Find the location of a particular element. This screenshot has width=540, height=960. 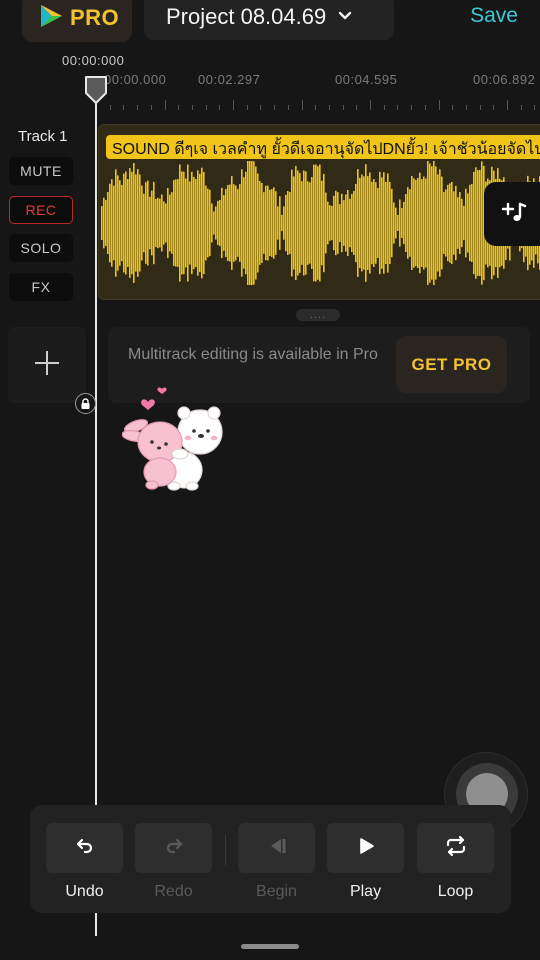

rec-button: REC is located at coordinates (41, 210).